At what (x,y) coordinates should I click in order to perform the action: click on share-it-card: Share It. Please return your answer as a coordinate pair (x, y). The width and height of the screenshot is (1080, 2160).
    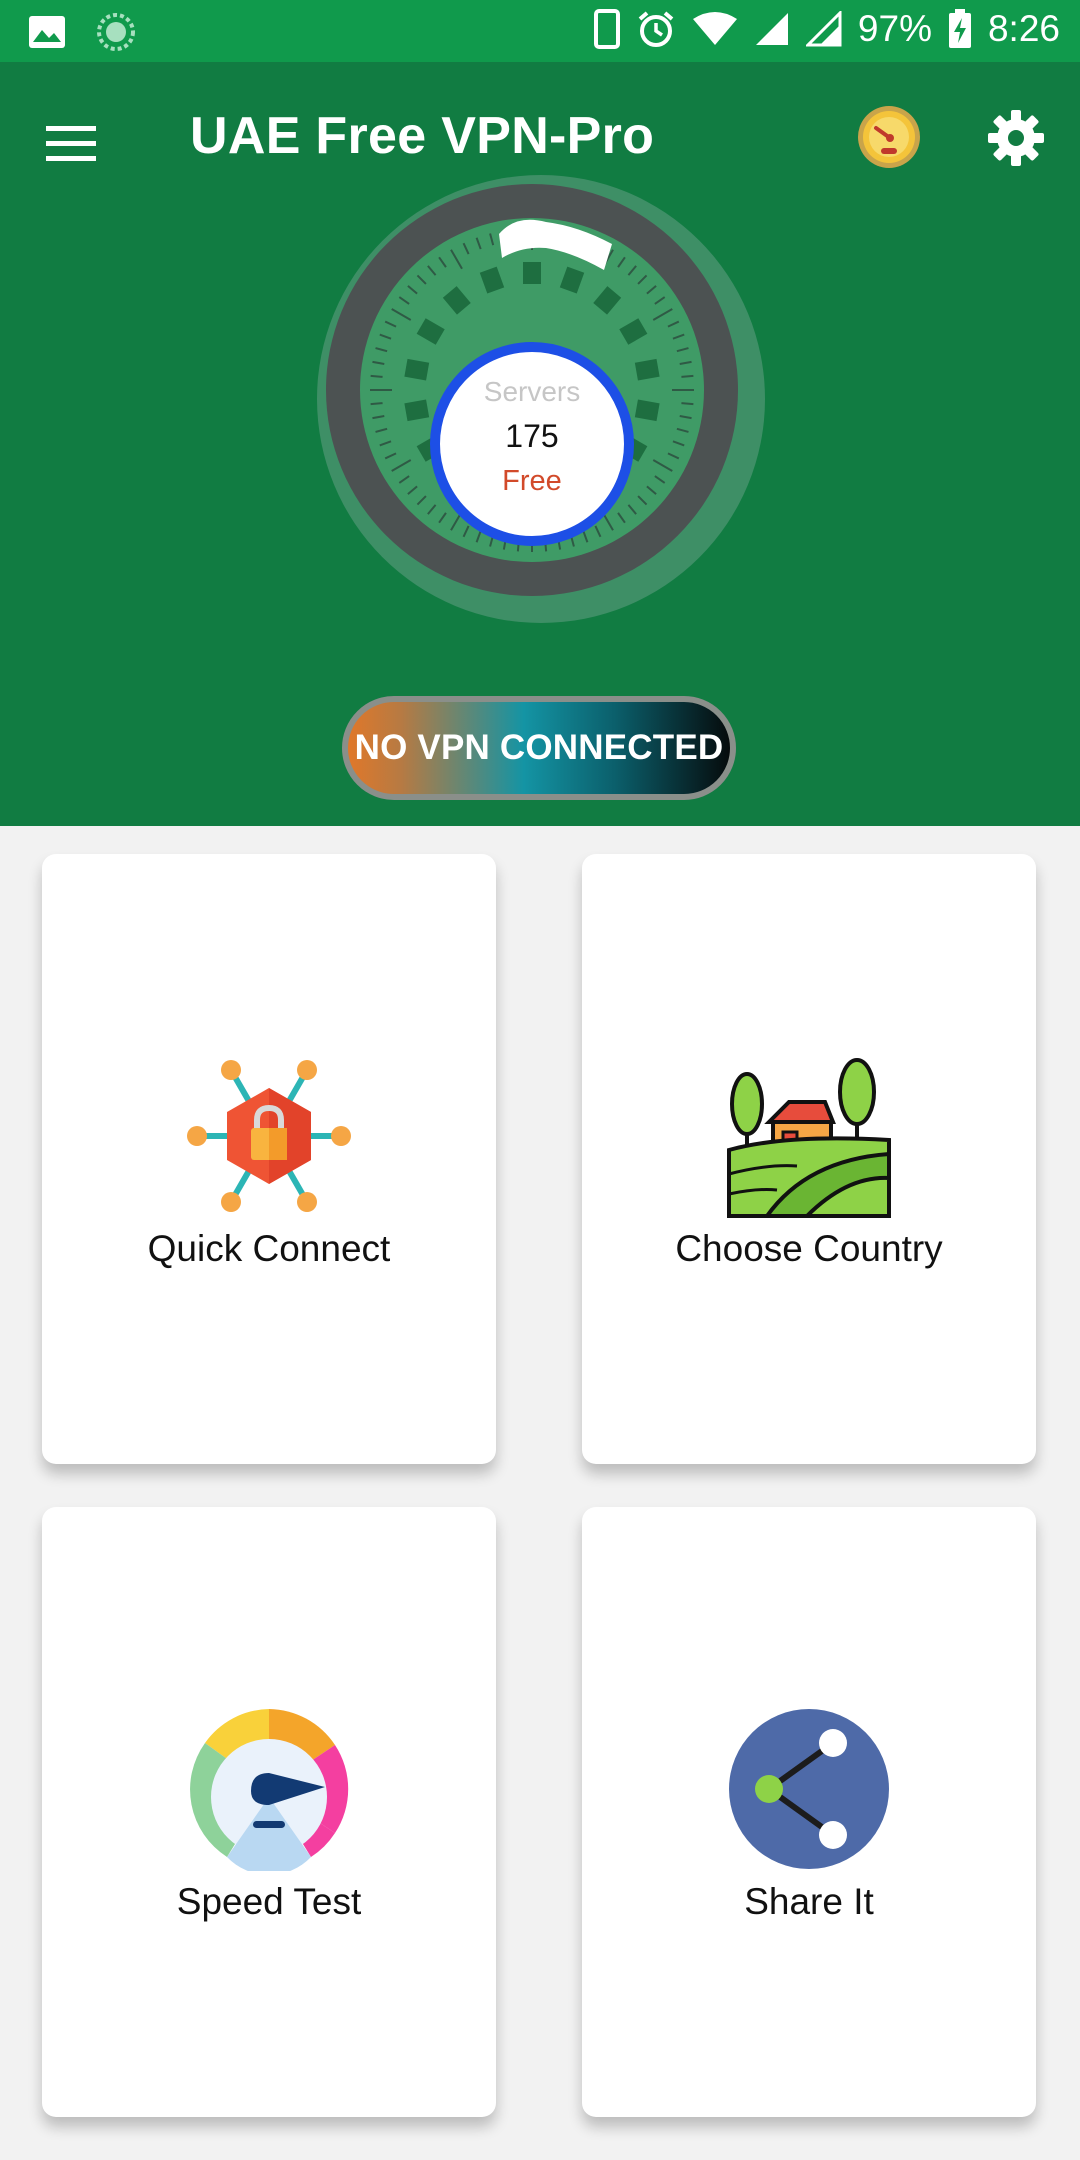
    Looking at the image, I should click on (809, 1812).